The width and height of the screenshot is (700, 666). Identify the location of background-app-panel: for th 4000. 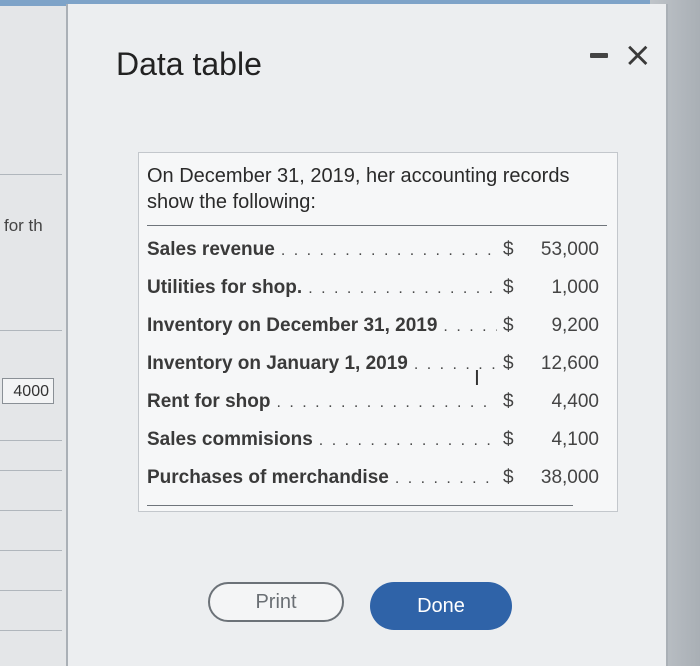
(36, 333).